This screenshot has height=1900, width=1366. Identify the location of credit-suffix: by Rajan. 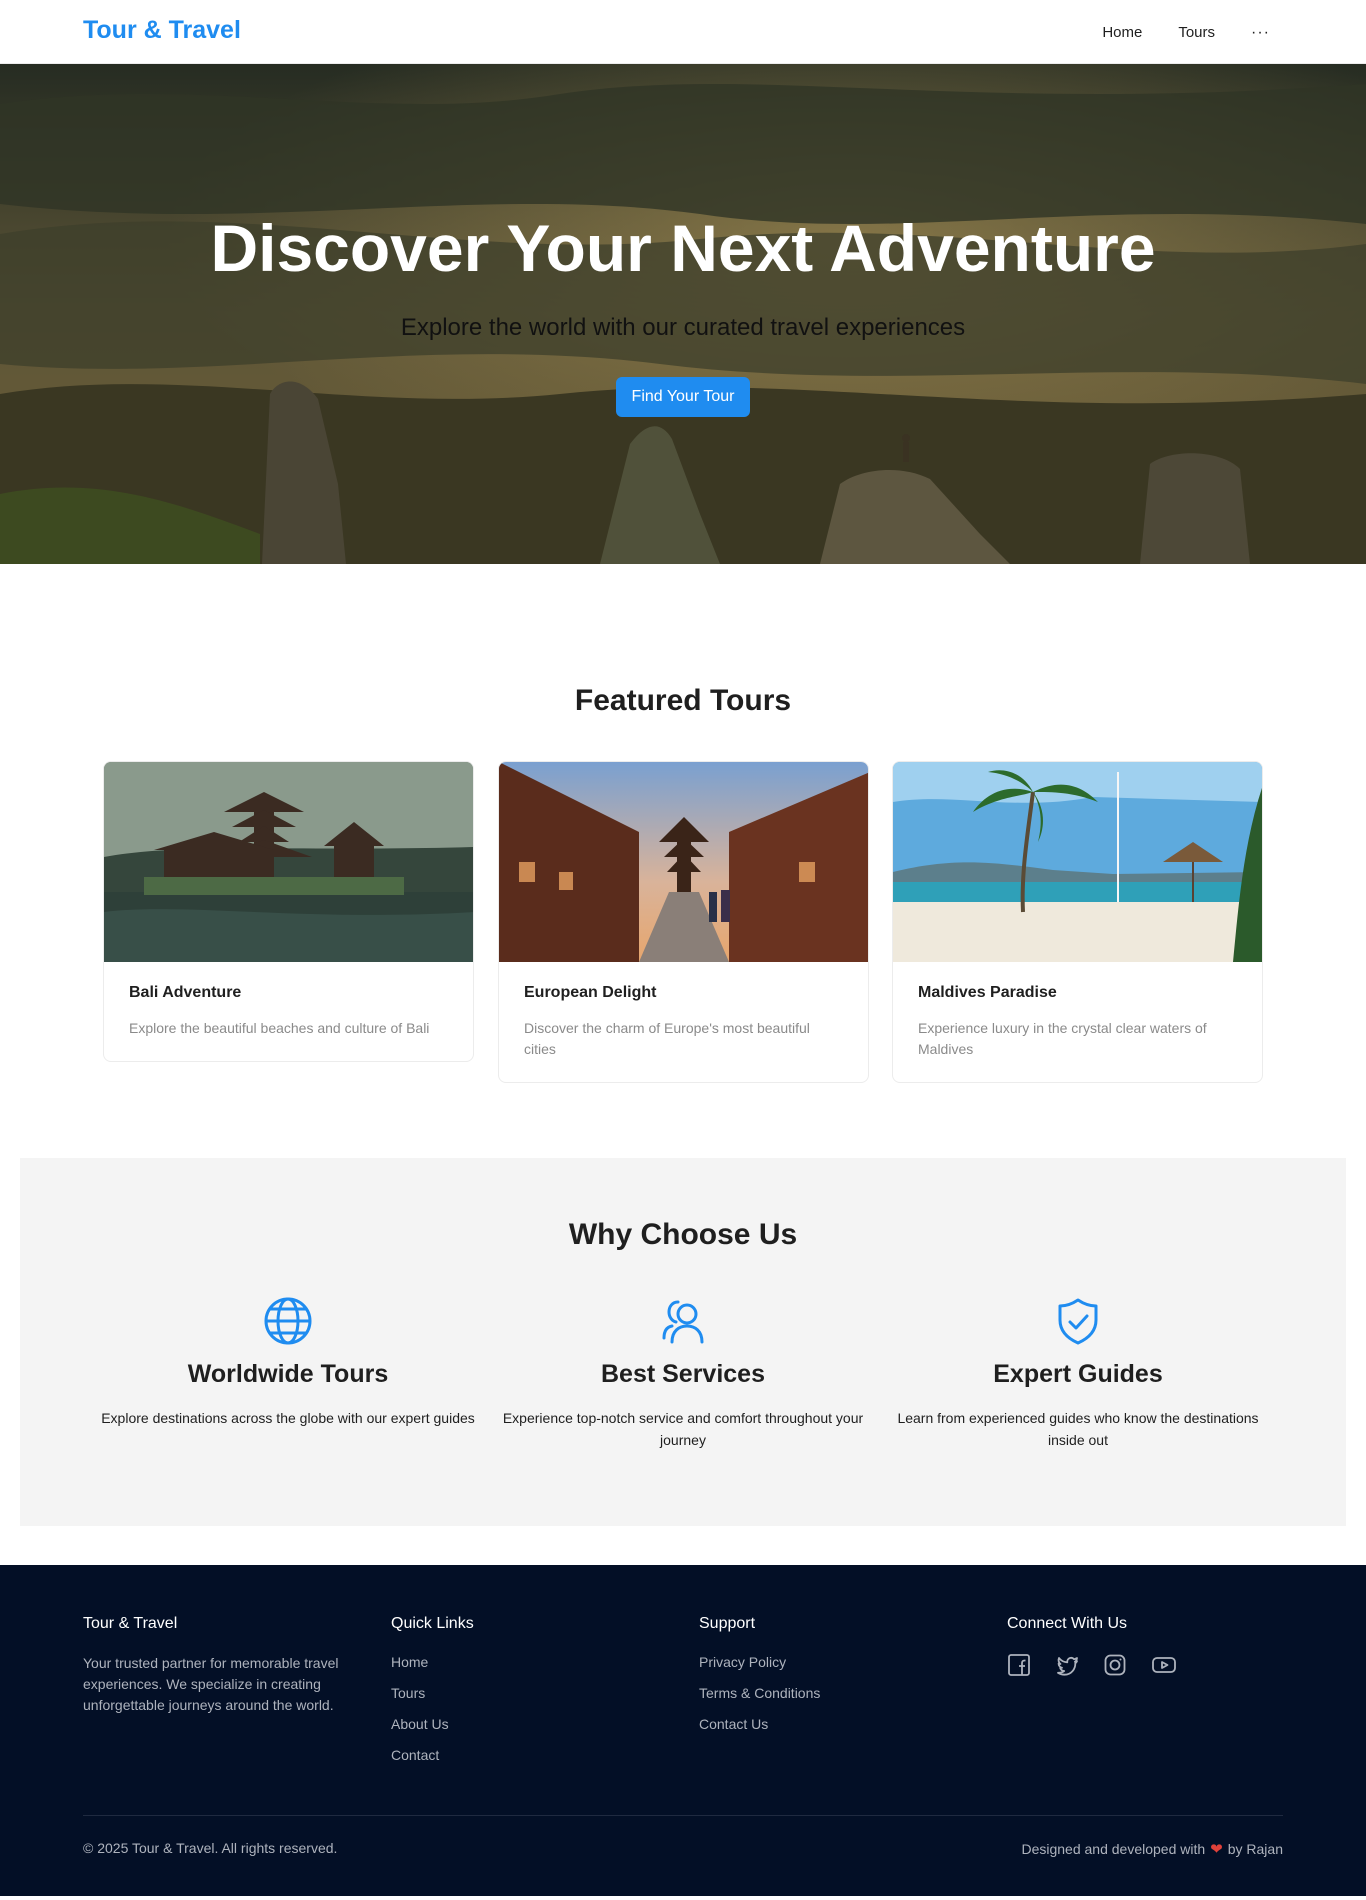
(1255, 1849).